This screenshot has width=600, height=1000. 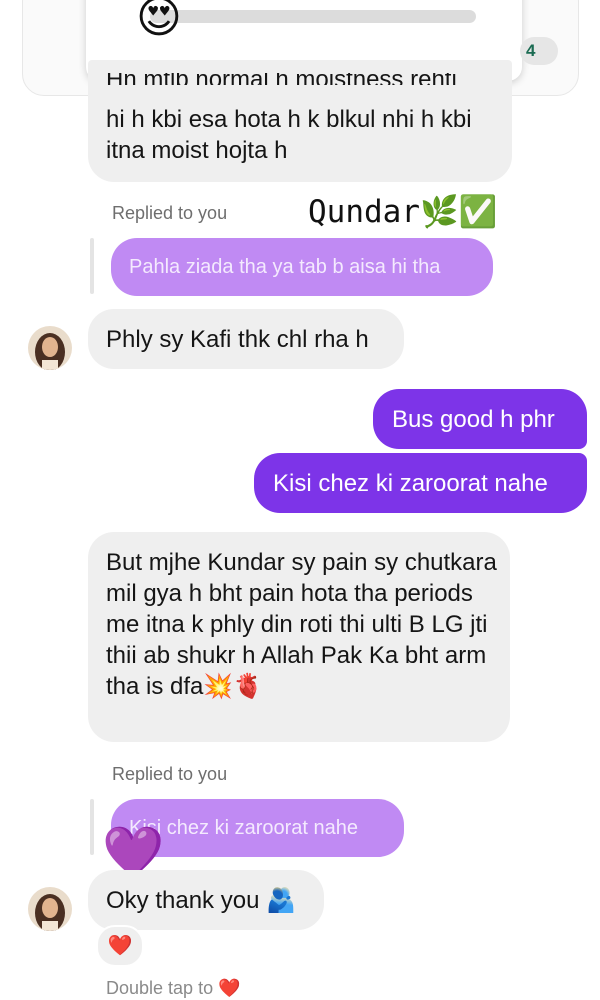 What do you see at coordinates (473, 419) in the screenshot?
I see `message-text: Bus good h phr` at bounding box center [473, 419].